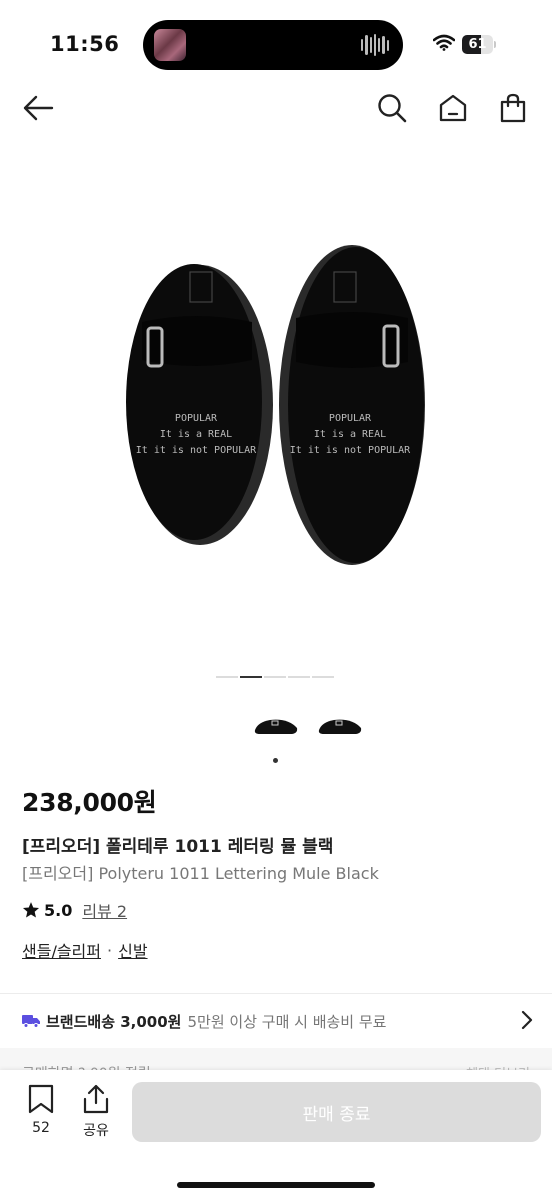 Image resolution: width=552 pixels, height=1200 pixels. Describe the element at coordinates (104, 910) in the screenshot. I see `review-count-link: 리뷰 2` at that location.